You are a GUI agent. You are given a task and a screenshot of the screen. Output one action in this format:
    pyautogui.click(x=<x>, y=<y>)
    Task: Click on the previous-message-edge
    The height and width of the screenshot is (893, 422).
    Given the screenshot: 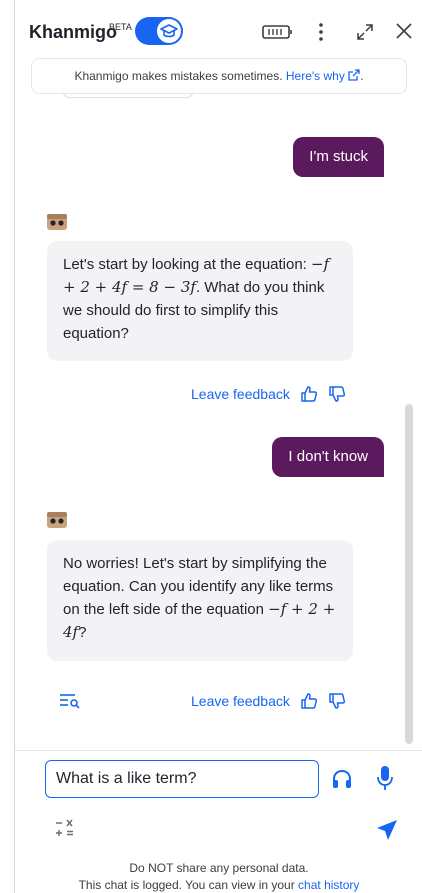 What is the action you would take?
    pyautogui.click(x=128, y=95)
    